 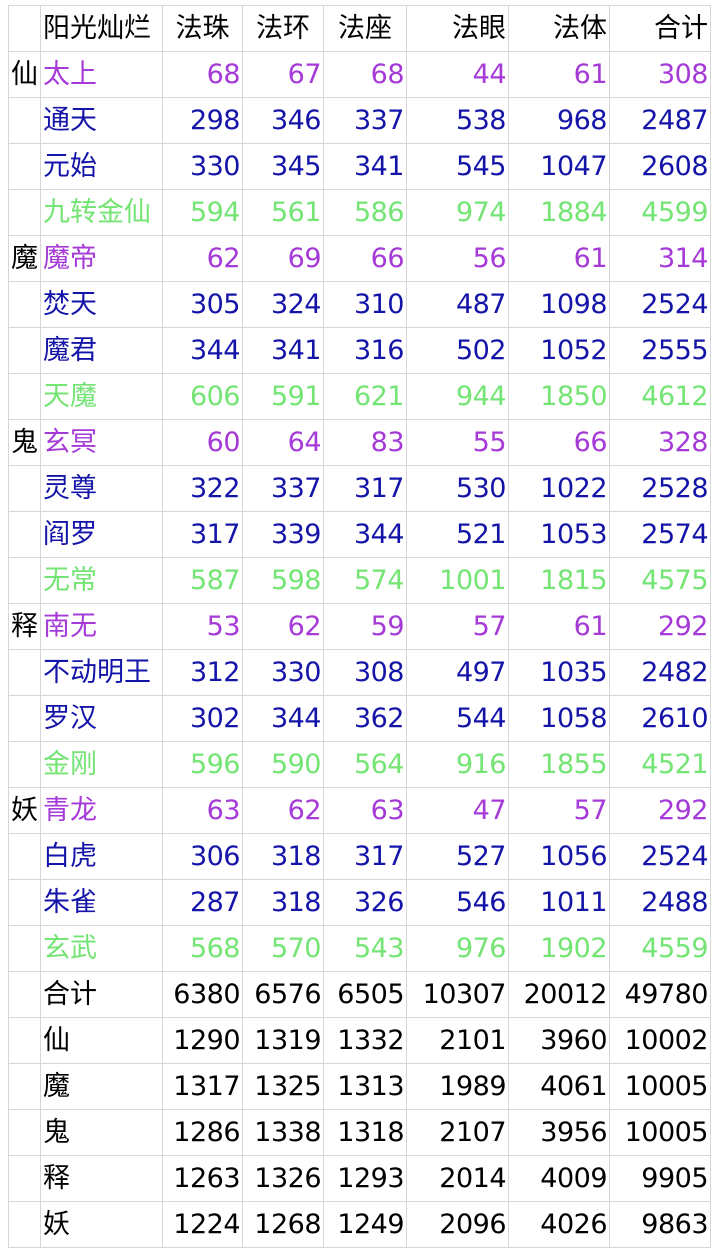 What do you see at coordinates (101, 856) in the screenshot?
I see `row-name: 白虎` at bounding box center [101, 856].